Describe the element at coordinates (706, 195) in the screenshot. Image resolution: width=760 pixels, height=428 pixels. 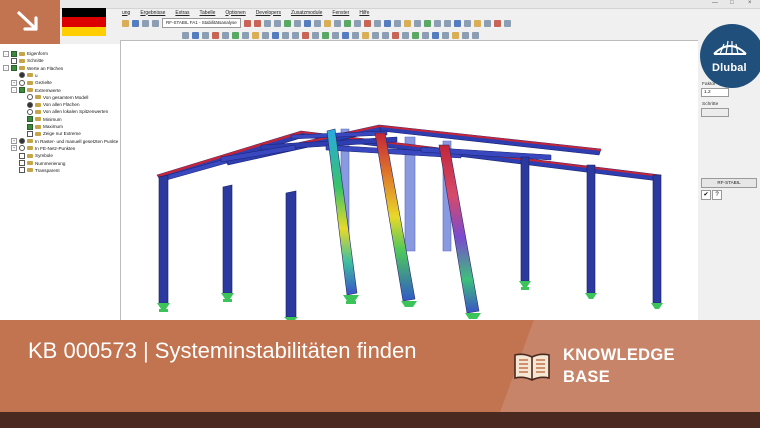
I see `check-icon: ✔` at that location.